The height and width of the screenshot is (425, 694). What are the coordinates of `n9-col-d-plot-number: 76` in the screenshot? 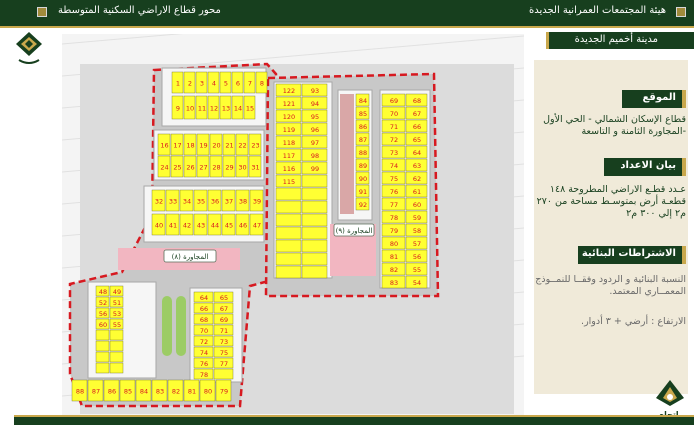 It's located at (394, 192).